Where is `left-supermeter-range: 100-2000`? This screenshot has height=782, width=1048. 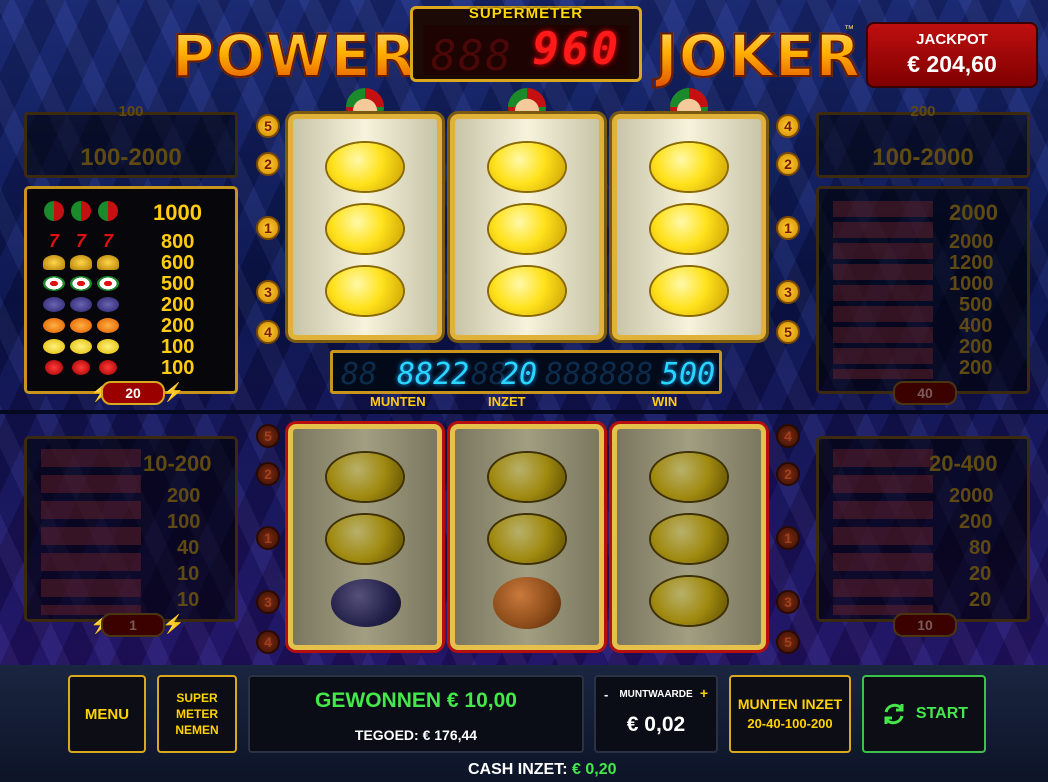
left-supermeter-range: 100-2000 is located at coordinates (131, 157).